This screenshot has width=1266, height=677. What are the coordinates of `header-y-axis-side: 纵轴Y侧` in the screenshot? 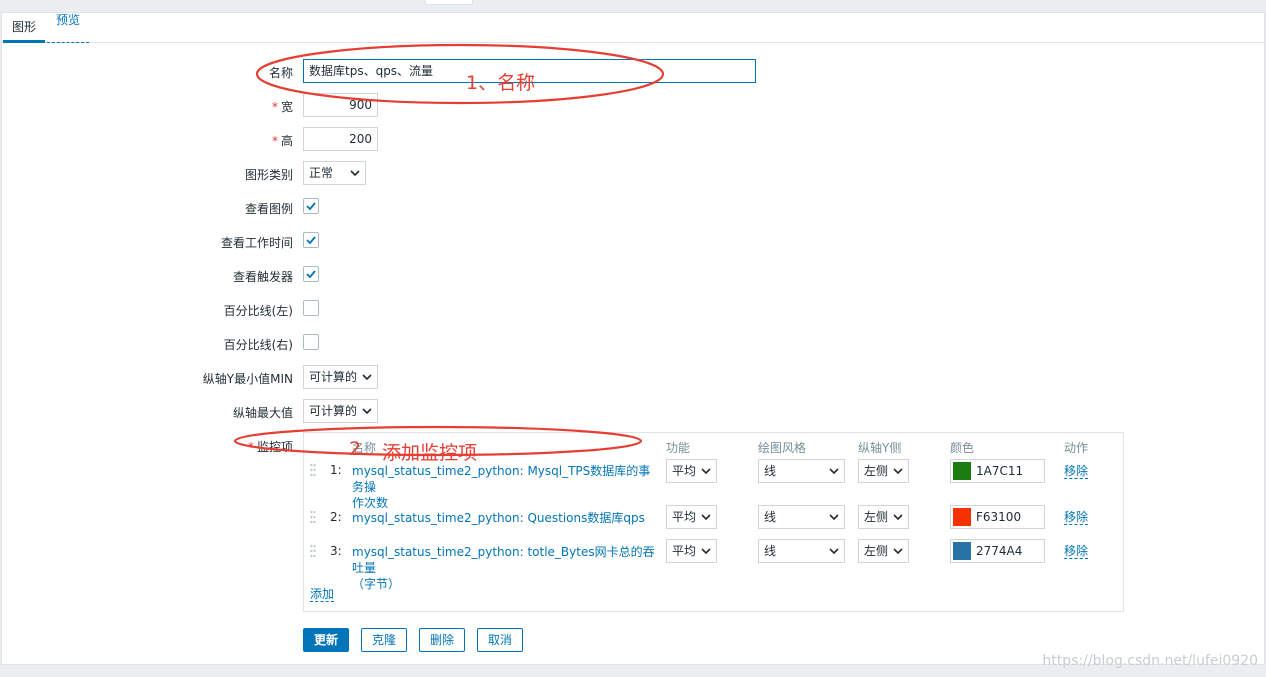 It's located at (880, 448).